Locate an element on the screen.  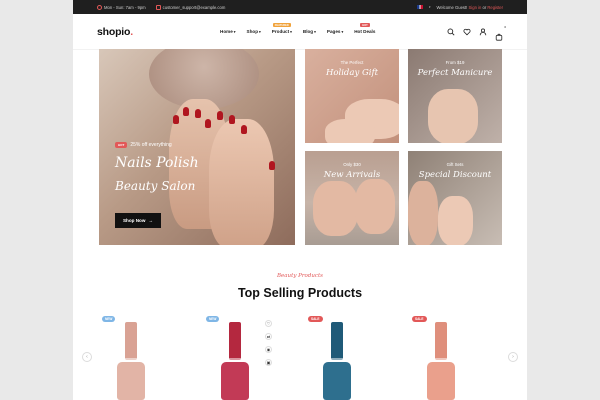
hours-info: Mon - Sun: 7am - 9pm is located at coordinates (121, 7).